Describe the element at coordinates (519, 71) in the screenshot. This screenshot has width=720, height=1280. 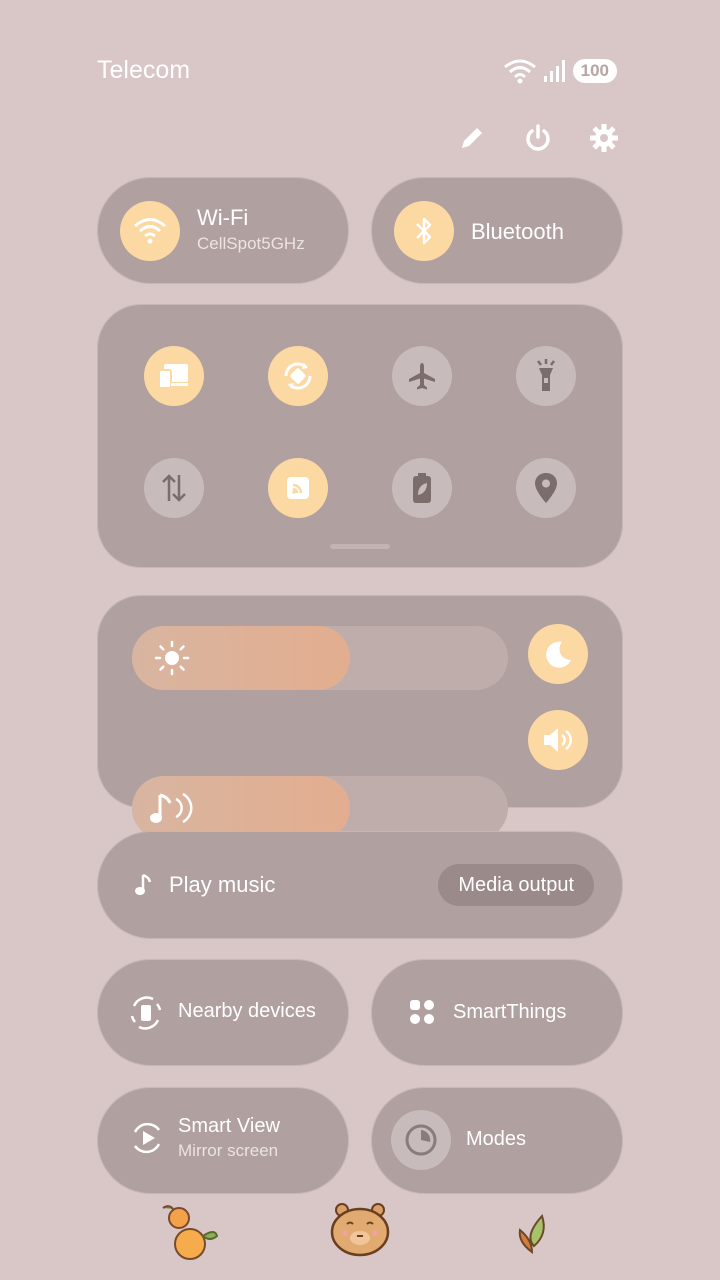
I see `wifi-status-icon` at that location.